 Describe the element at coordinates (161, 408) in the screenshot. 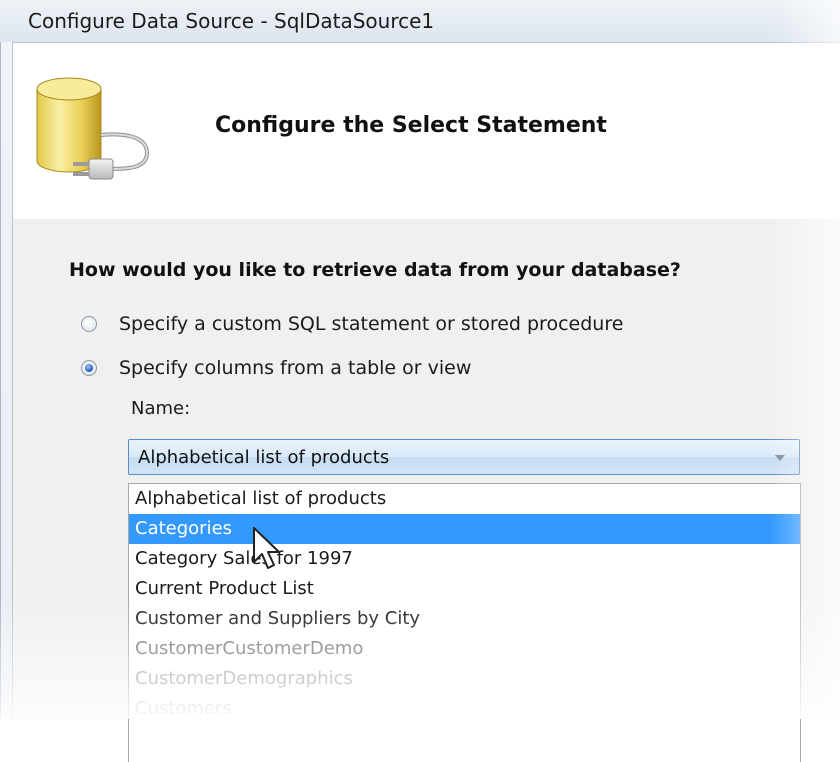

I see `name-label: Name:` at that location.